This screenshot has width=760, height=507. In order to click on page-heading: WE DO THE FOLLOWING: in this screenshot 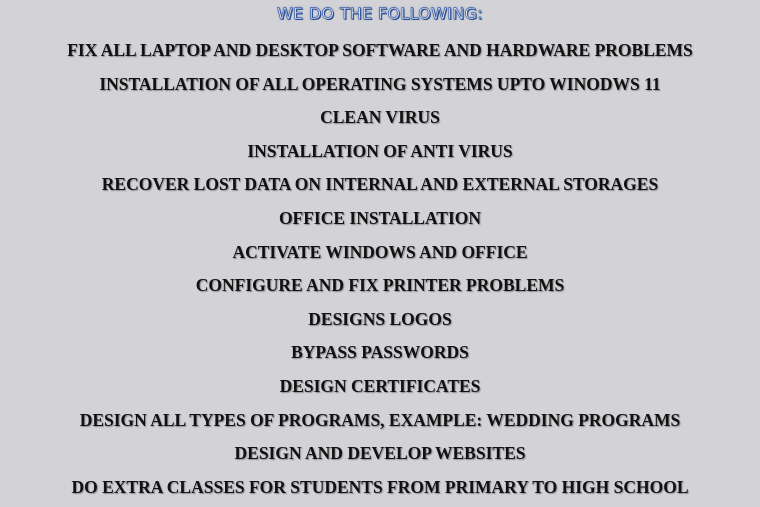, I will do `click(380, 14)`.